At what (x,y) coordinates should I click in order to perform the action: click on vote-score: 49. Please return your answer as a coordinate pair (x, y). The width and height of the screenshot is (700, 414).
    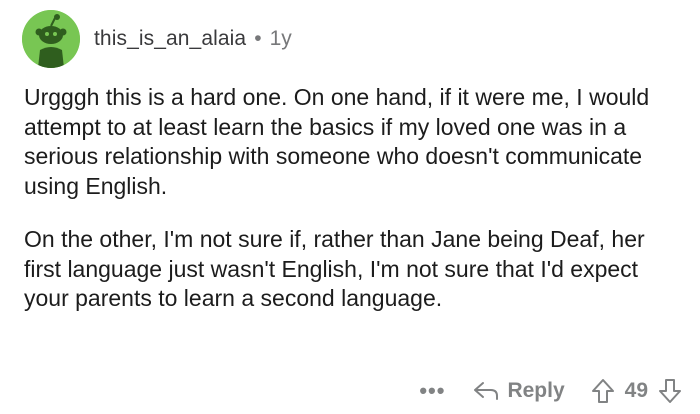
    Looking at the image, I should click on (636, 390).